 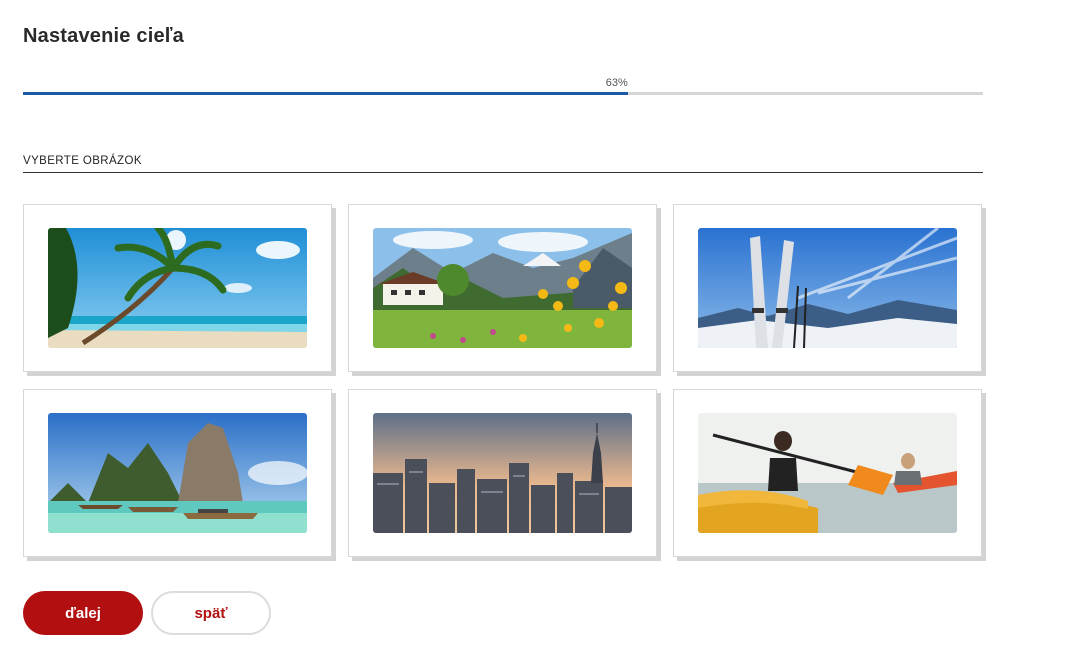 I want to click on progress-track, so click(x=503, y=93).